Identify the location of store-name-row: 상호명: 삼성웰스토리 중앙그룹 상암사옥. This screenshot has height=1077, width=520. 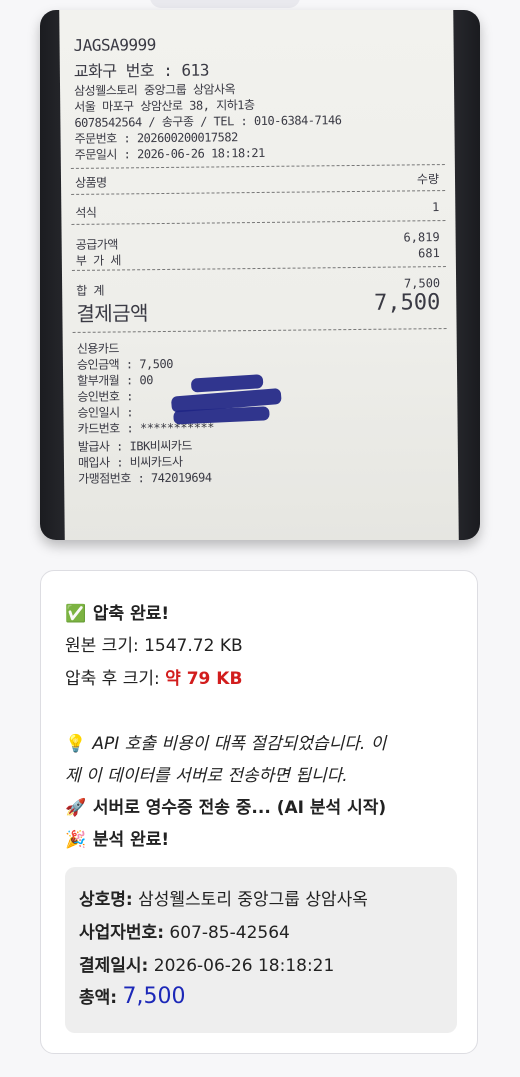
(223, 897).